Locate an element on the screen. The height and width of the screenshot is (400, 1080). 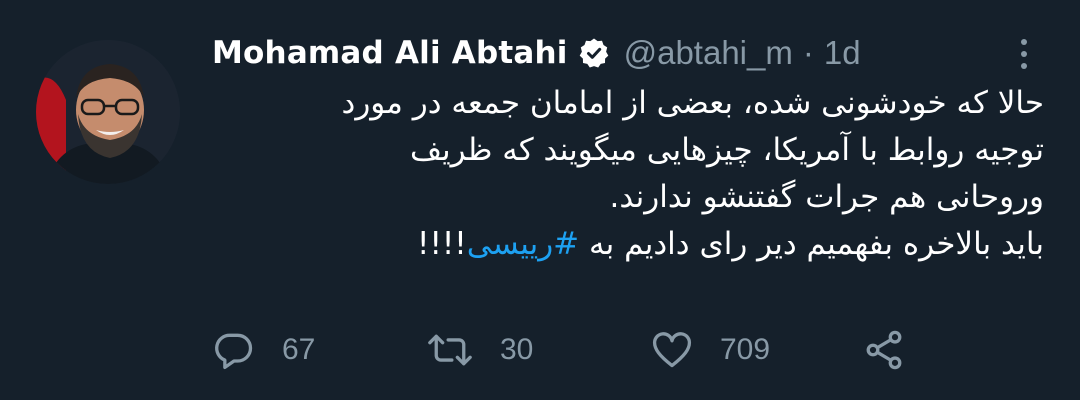
more-vertical-icon is located at coordinates (1024, 54).